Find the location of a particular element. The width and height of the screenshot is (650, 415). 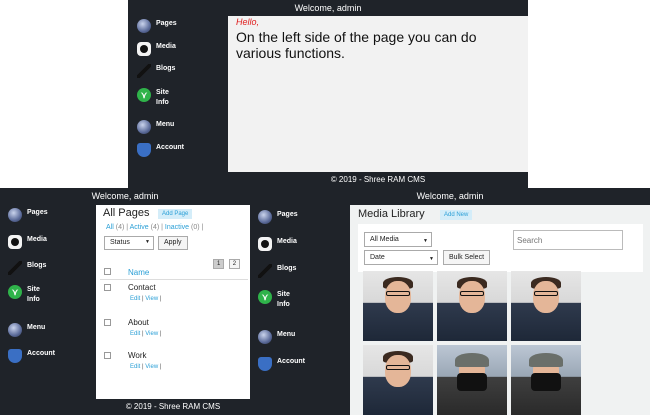

media-title: Media Library is located at coordinates (391, 214).